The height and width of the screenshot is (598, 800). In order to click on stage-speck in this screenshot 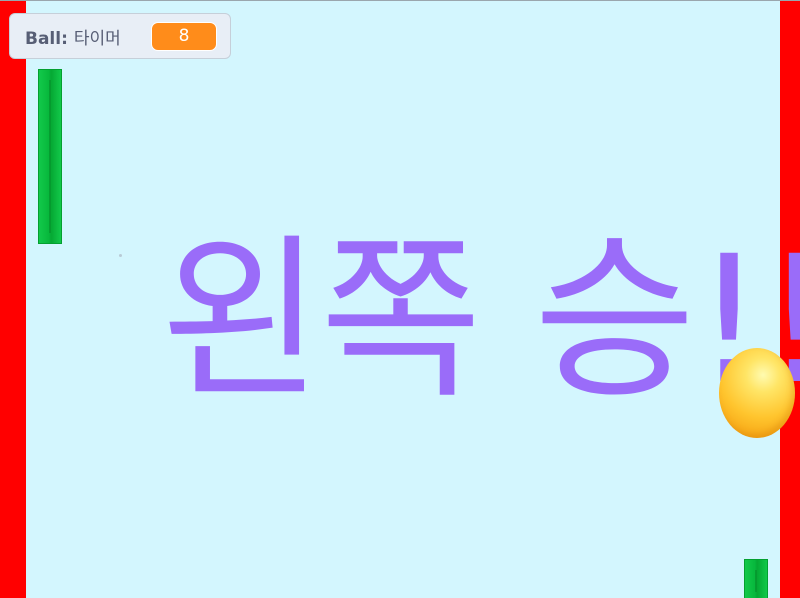, I will do `click(120, 255)`.